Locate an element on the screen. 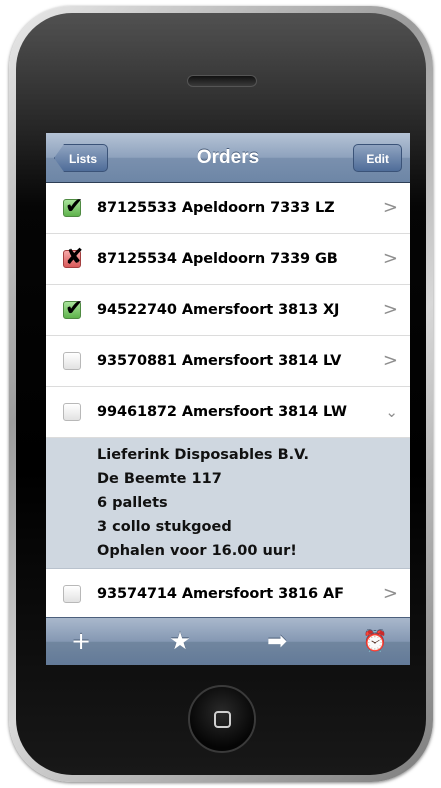 Image resolution: width=441 pixels, height=788 pixels. edit-button: Edit is located at coordinates (377, 158).